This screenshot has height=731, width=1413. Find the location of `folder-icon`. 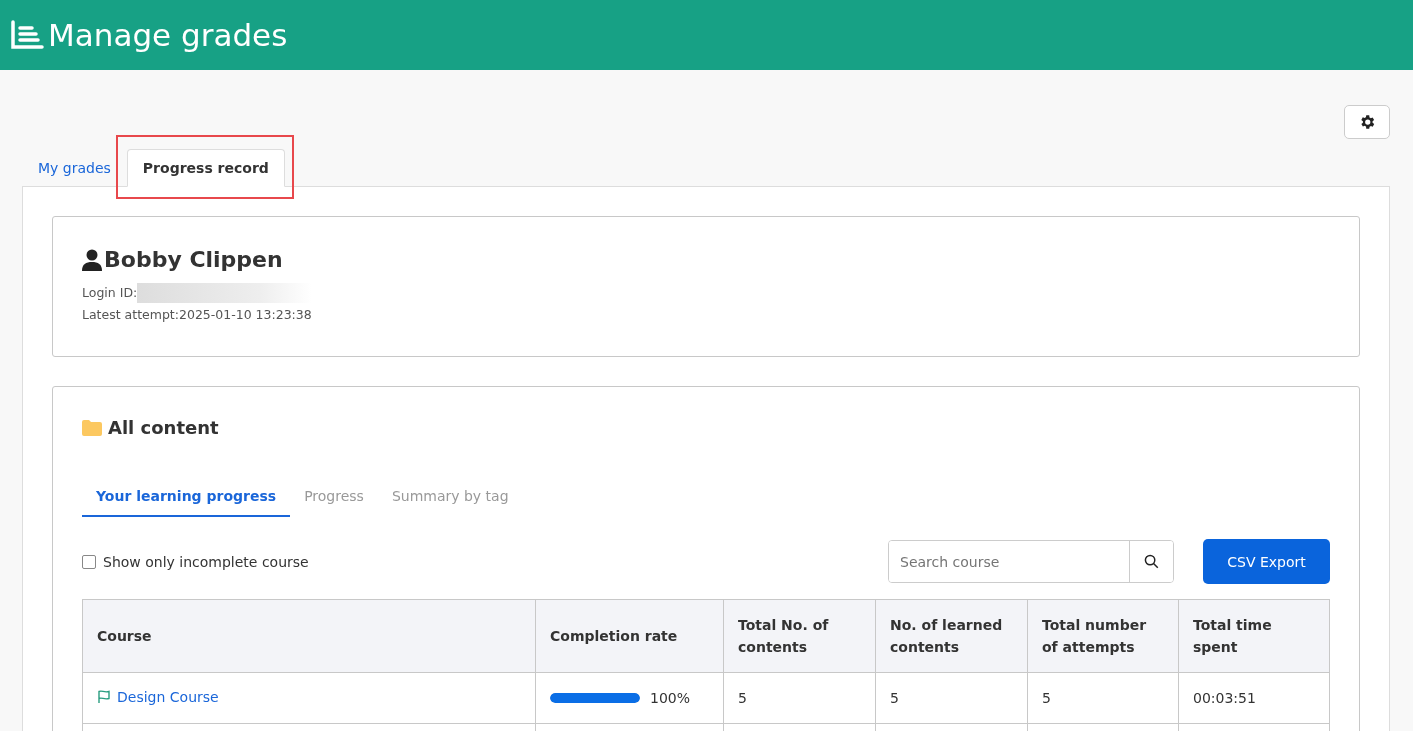

folder-icon is located at coordinates (92, 427).